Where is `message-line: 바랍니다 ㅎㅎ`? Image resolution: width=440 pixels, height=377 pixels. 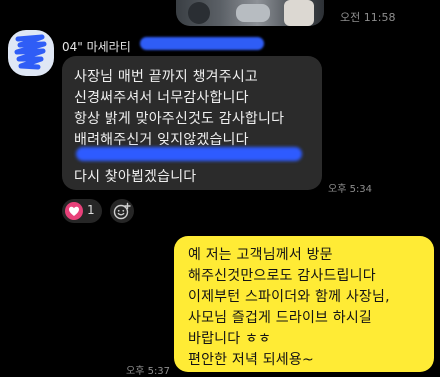 message-line: 바랍니다 ㅎㅎ is located at coordinates (230, 339).